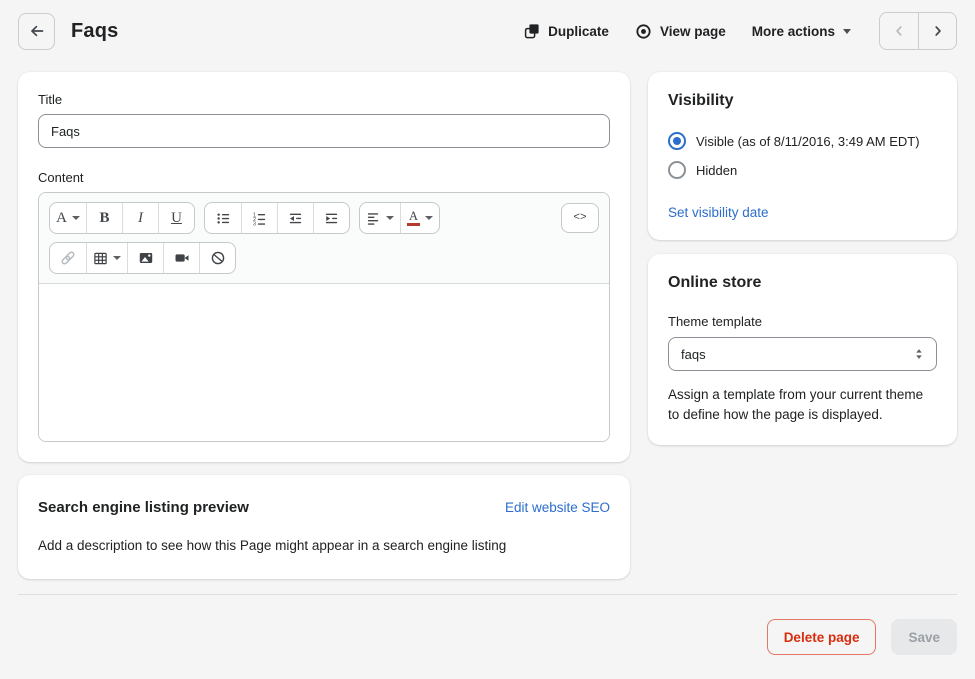  I want to click on insert-table-button, so click(106, 258).